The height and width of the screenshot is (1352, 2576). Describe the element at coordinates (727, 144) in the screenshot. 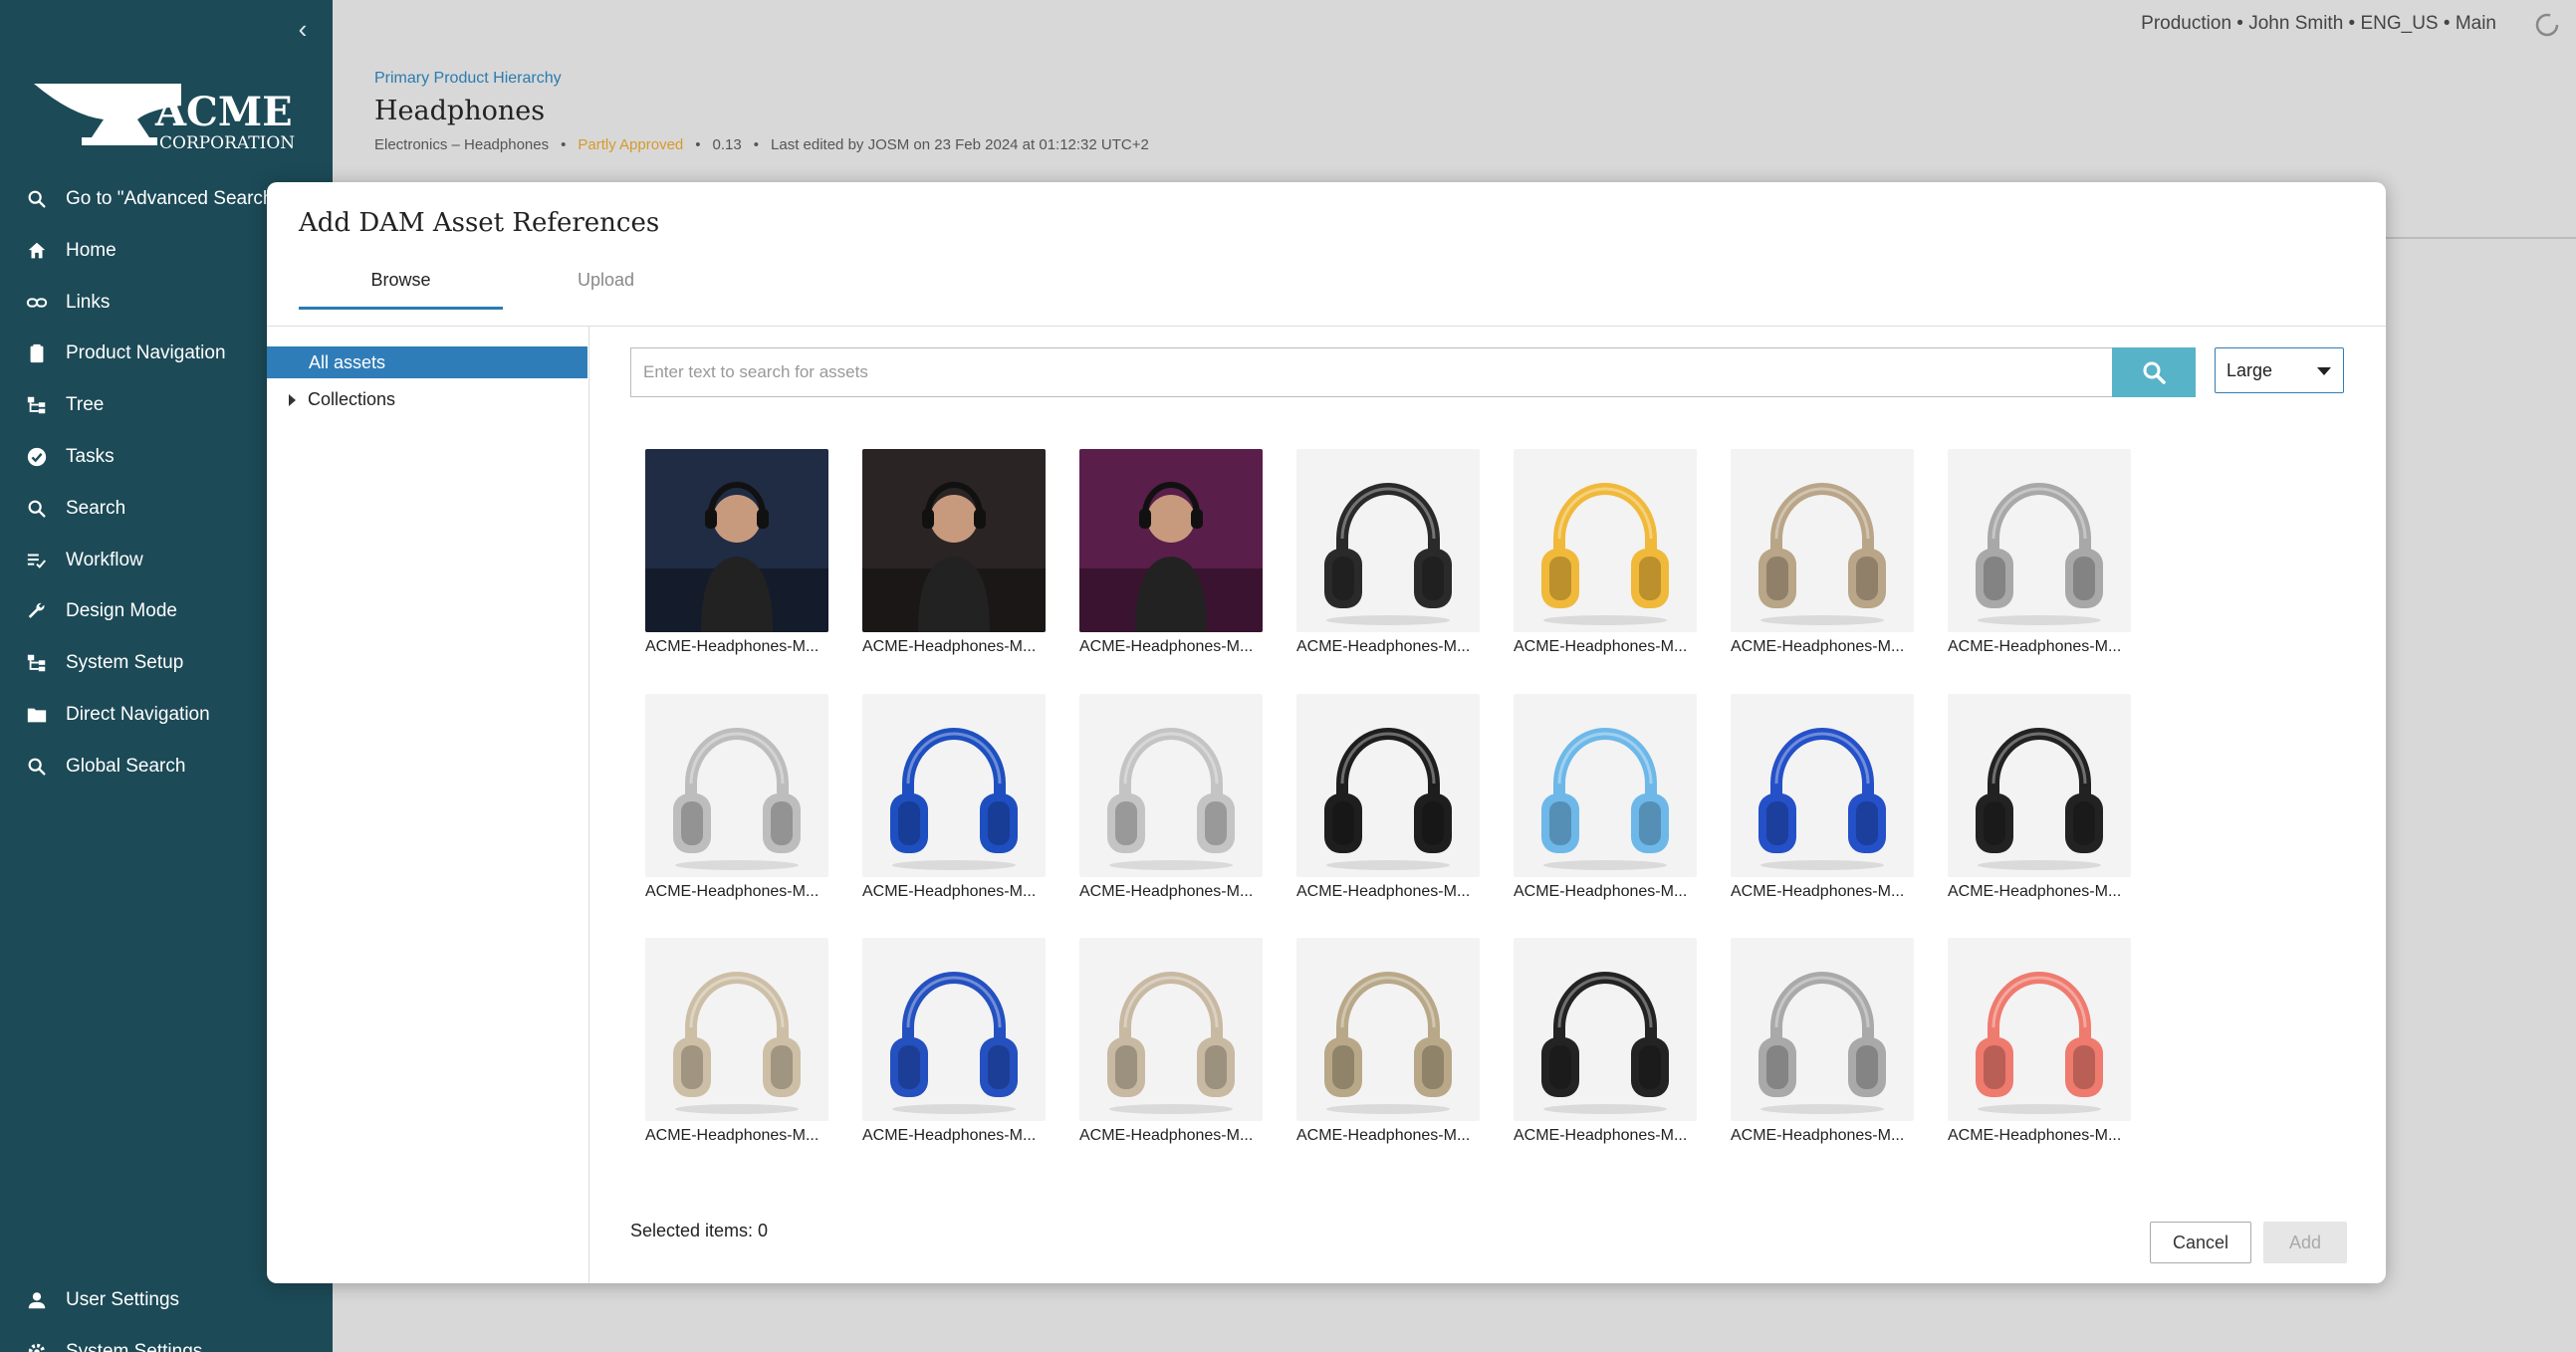

I see `version-number: 0.13` at that location.